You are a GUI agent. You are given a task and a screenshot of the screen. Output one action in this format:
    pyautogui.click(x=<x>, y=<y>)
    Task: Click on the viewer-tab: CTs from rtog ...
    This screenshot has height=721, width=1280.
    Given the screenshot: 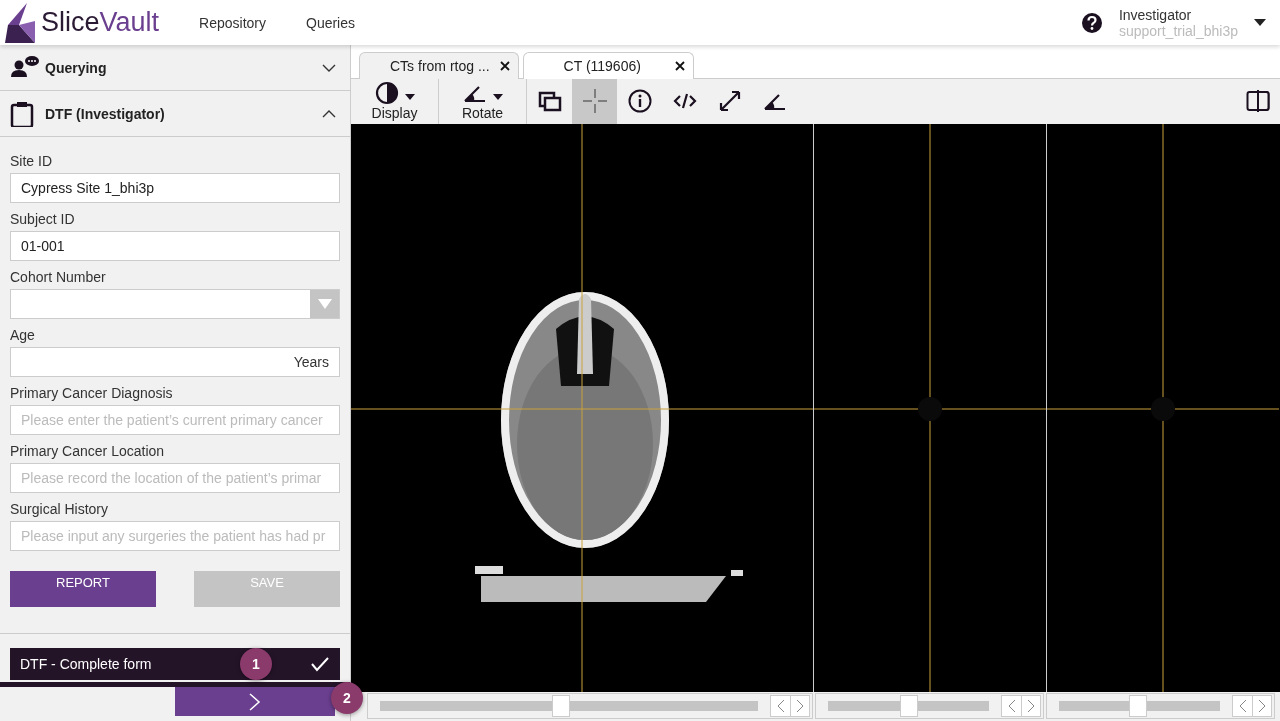 What is the action you would take?
    pyautogui.click(x=439, y=65)
    